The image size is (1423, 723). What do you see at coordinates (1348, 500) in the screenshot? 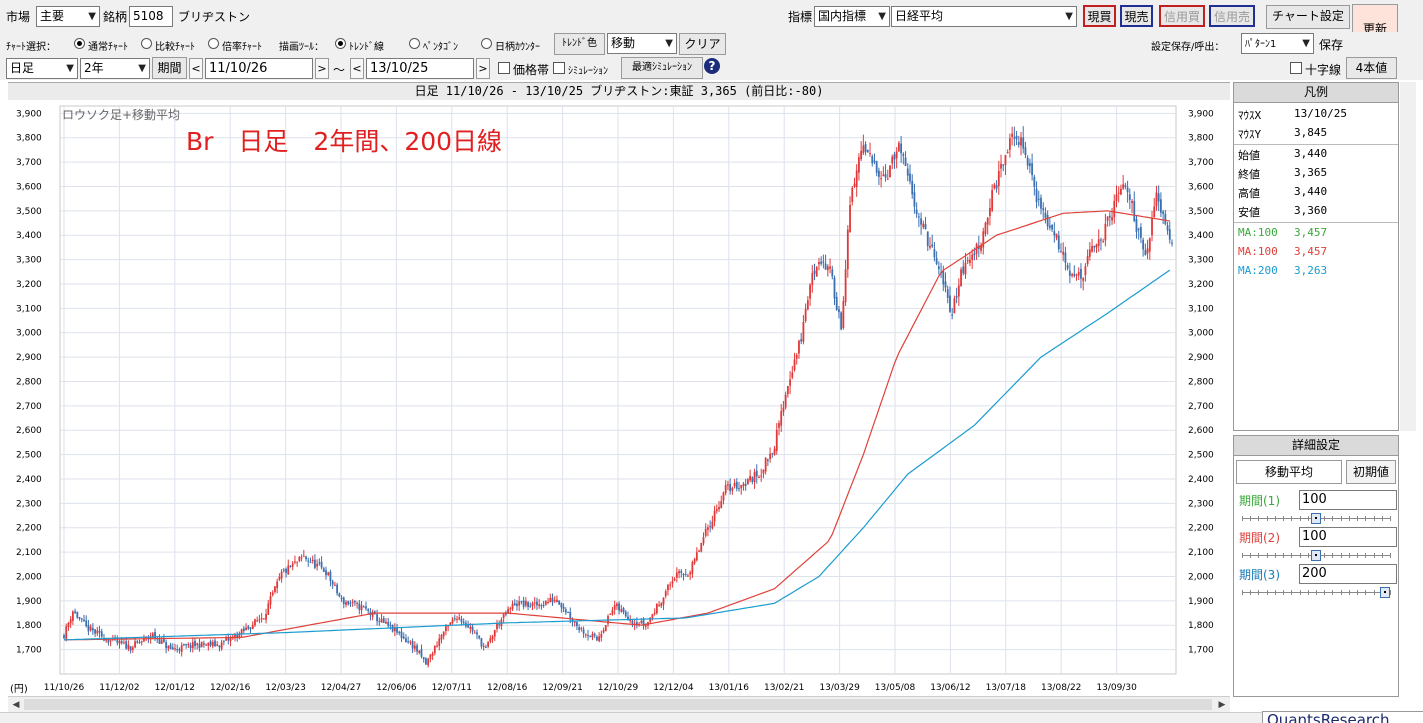
I see `period1-input: 100` at bounding box center [1348, 500].